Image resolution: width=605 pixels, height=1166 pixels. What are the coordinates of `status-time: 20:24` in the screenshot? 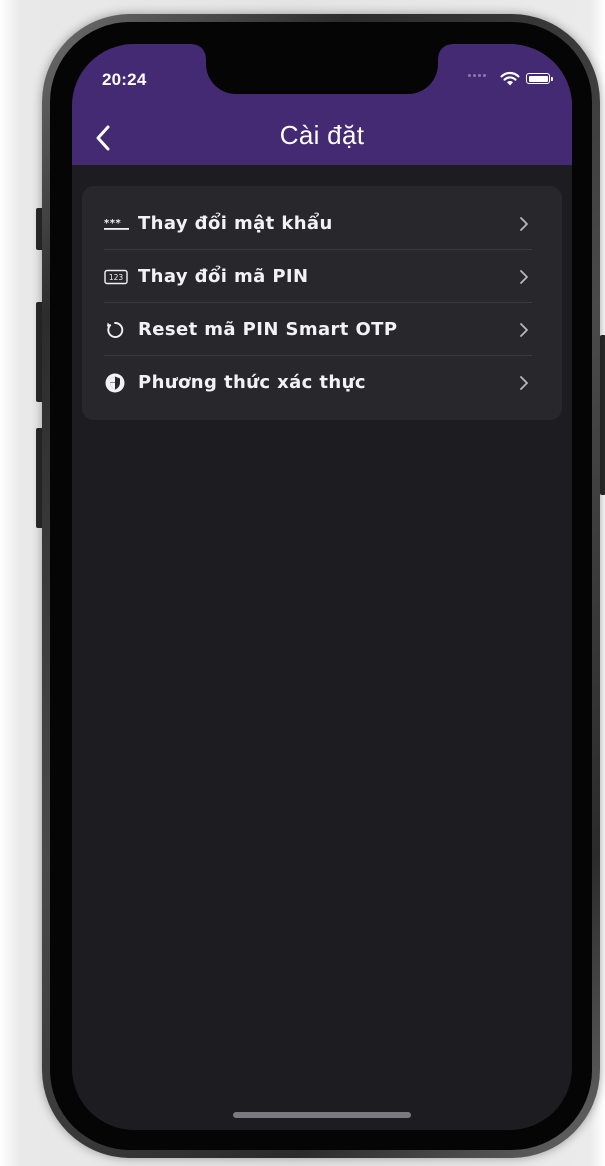 It's located at (124, 79).